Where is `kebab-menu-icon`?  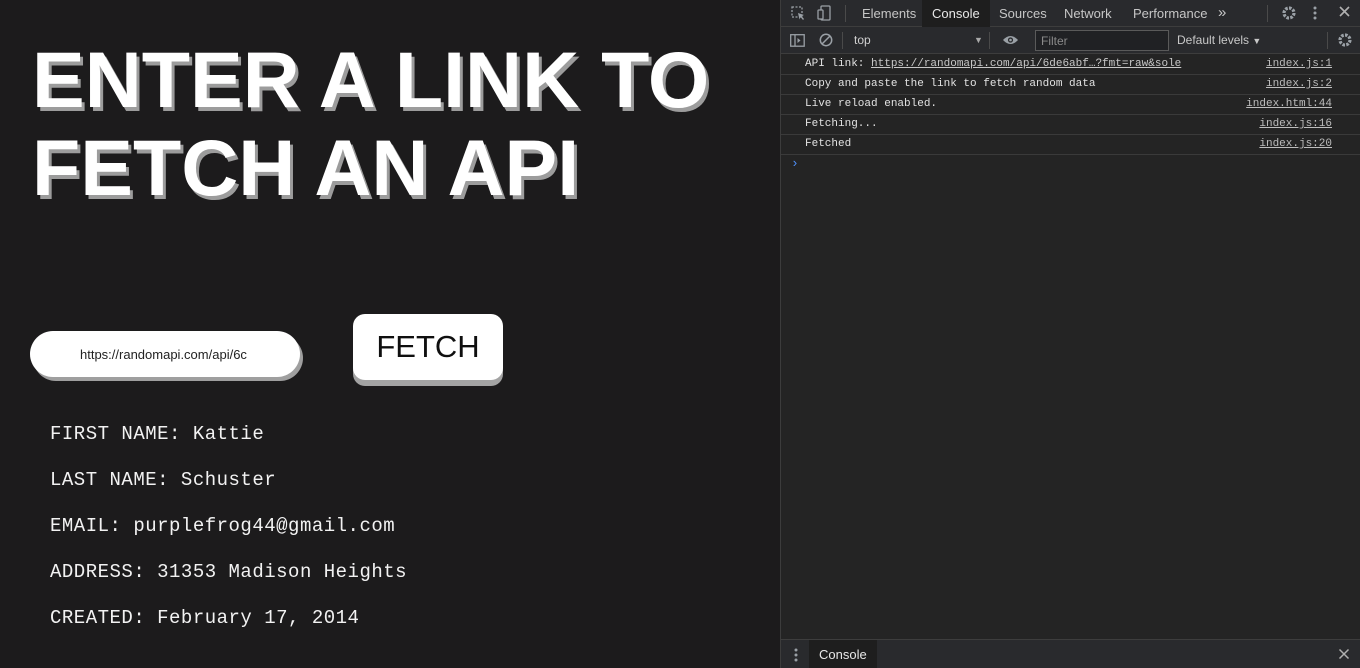 kebab-menu-icon is located at coordinates (1315, 14).